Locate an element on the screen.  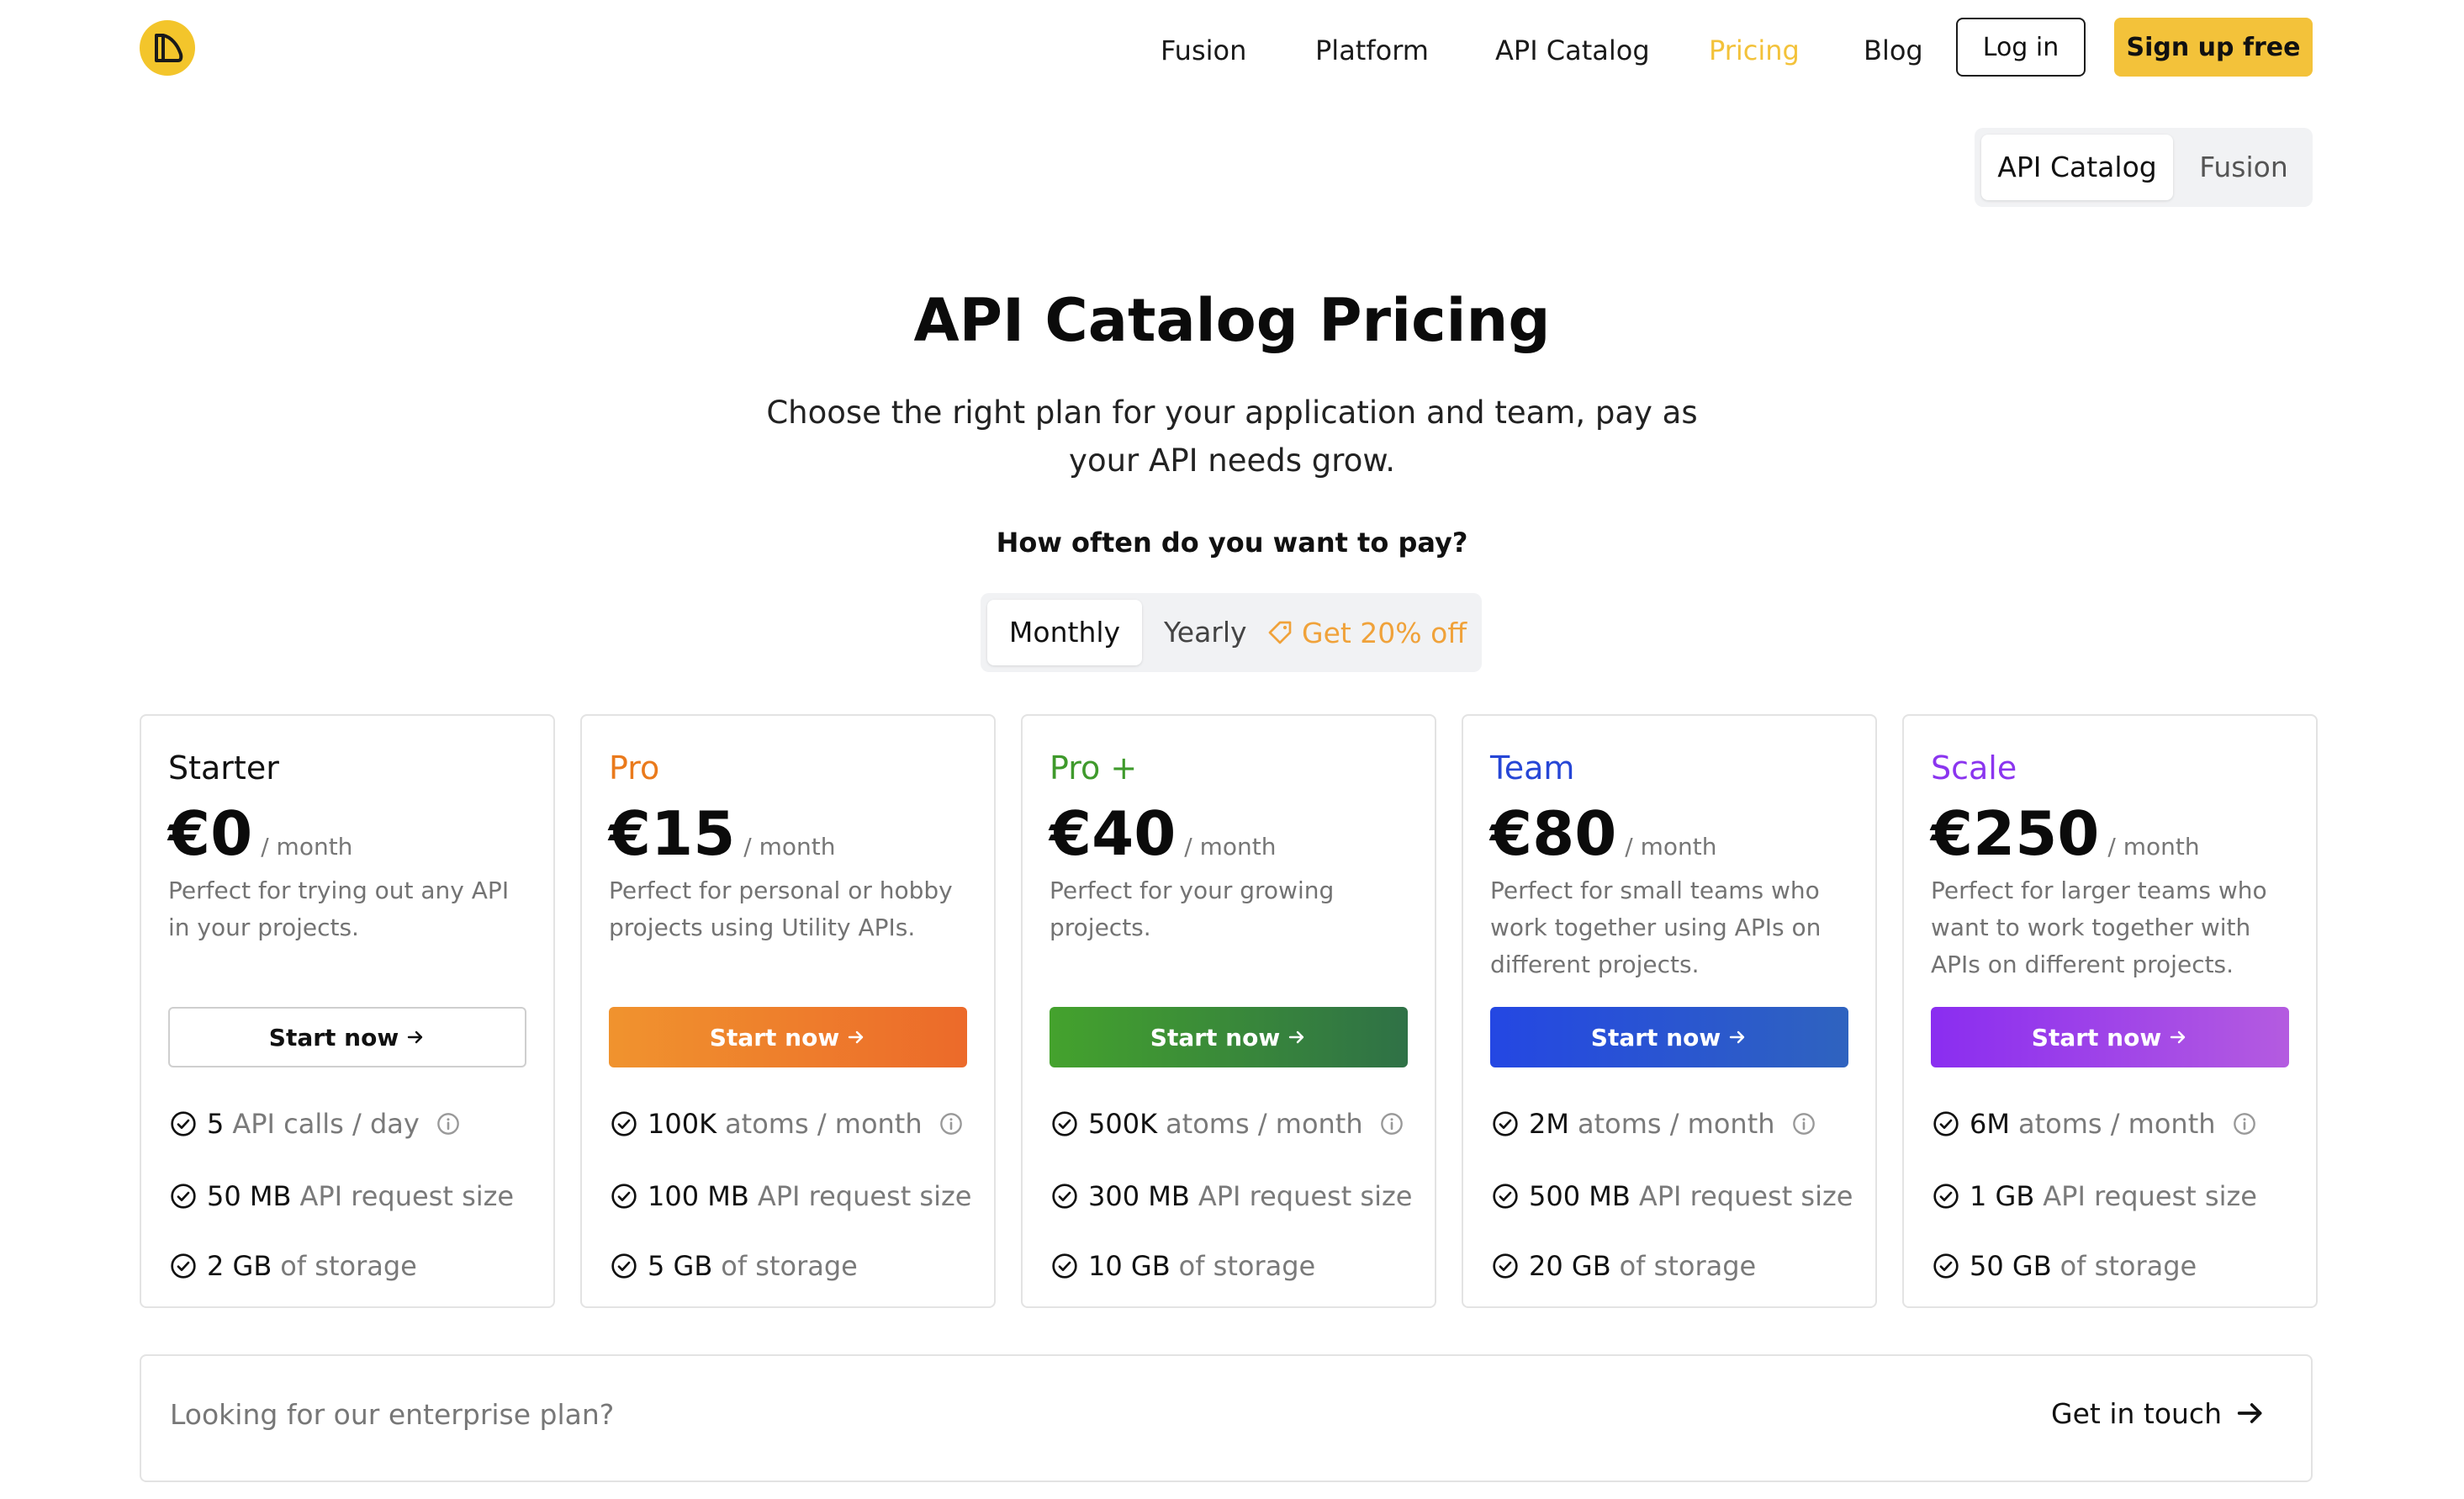
billing-question: How often do you want to pay? is located at coordinates (1232, 543).